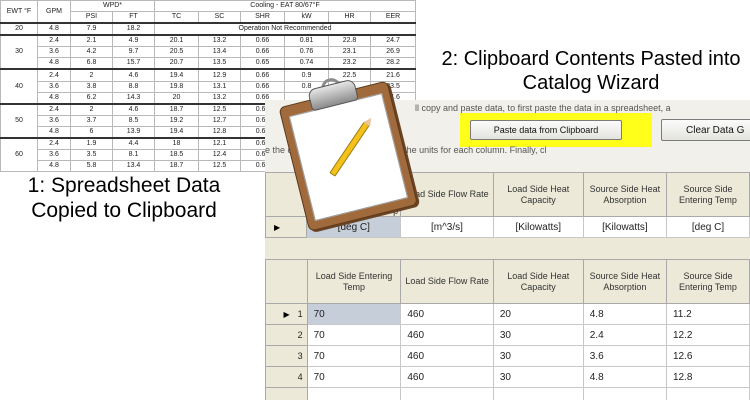  What do you see at coordinates (349, 17) in the screenshot?
I see `sheet-header-cell: HR` at bounding box center [349, 17].